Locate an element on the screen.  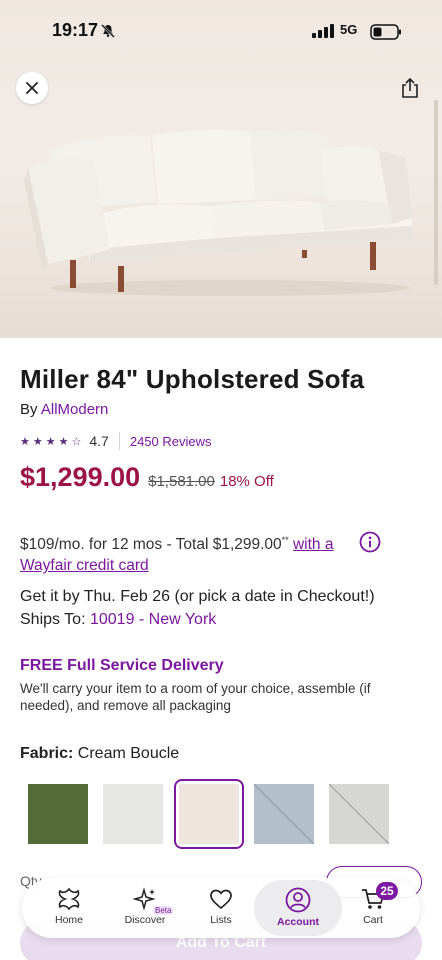
price-row: $1,299.00 $1,581.00 18% Off is located at coordinates (147, 477).